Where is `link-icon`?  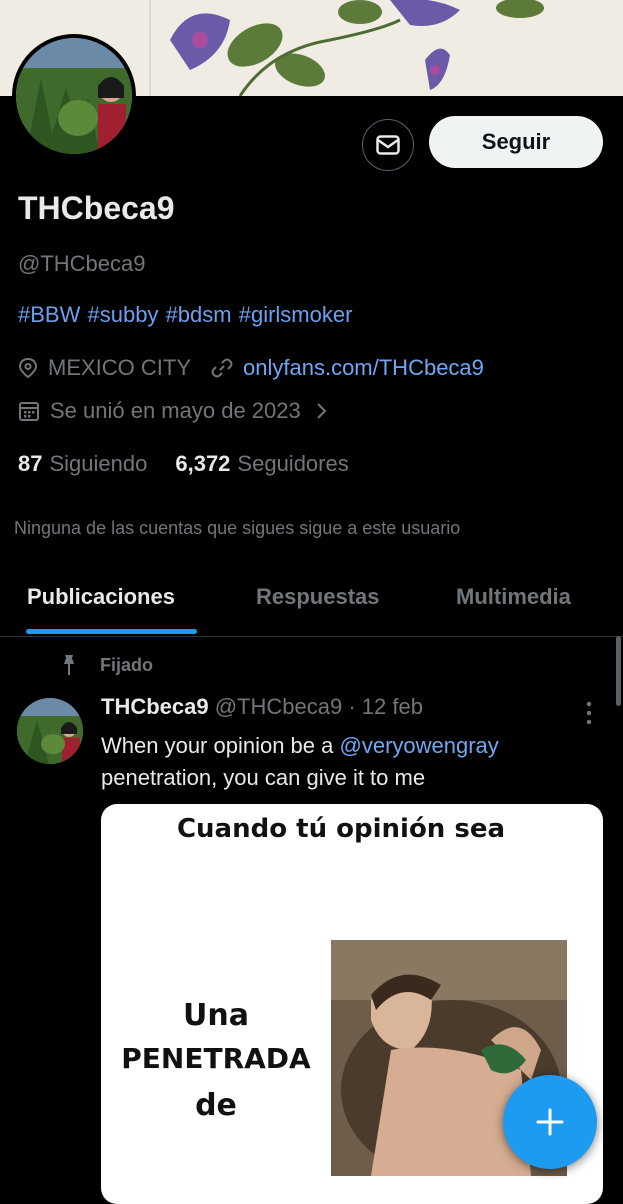 link-icon is located at coordinates (222, 368).